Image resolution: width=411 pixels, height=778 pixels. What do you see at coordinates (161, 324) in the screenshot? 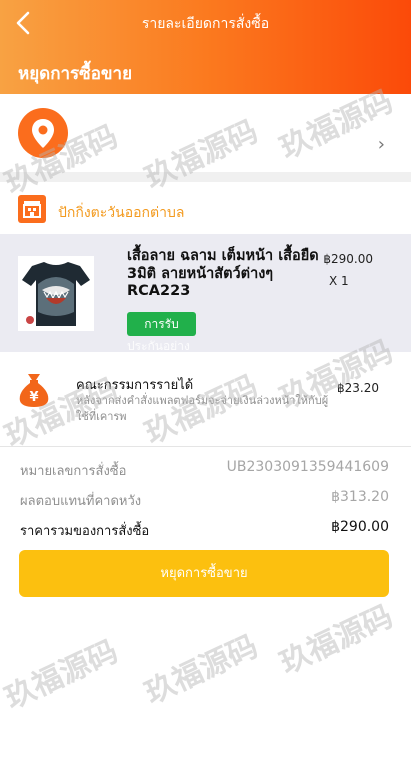
I see `guarantee-badge: การรับ` at bounding box center [161, 324].